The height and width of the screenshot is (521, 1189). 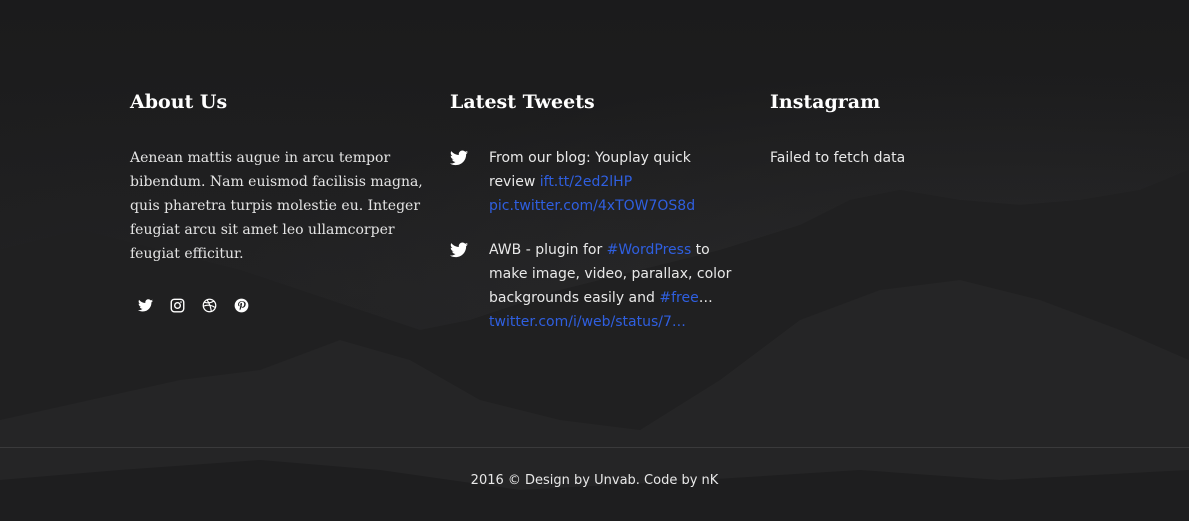 What do you see at coordinates (920, 129) in the screenshot?
I see `instagram-section: Instagram Failed to fetch data` at bounding box center [920, 129].